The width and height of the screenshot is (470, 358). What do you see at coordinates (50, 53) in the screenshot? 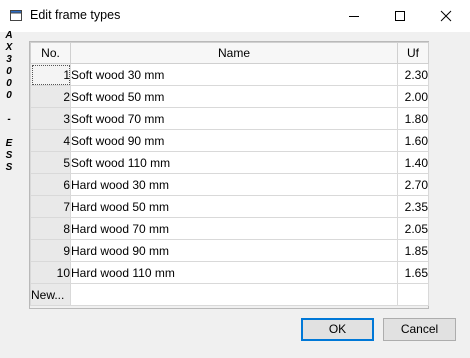
I see `column-header-no: No.` at bounding box center [50, 53].